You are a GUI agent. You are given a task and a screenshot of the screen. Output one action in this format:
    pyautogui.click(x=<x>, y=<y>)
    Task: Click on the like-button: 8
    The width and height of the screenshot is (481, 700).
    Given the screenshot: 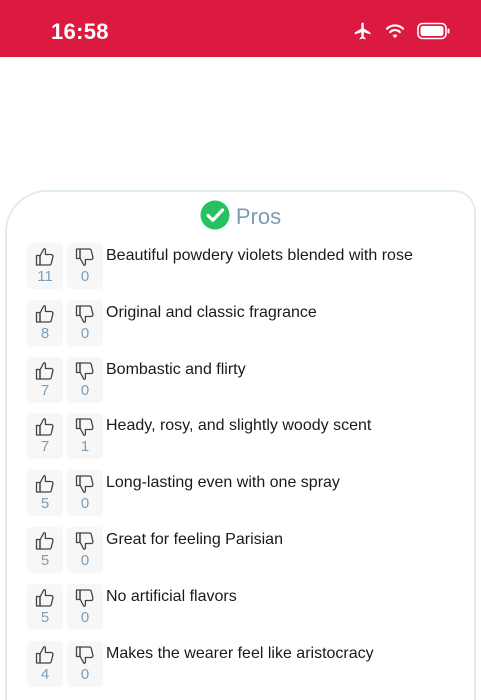 What is the action you would take?
    pyautogui.click(x=45, y=322)
    